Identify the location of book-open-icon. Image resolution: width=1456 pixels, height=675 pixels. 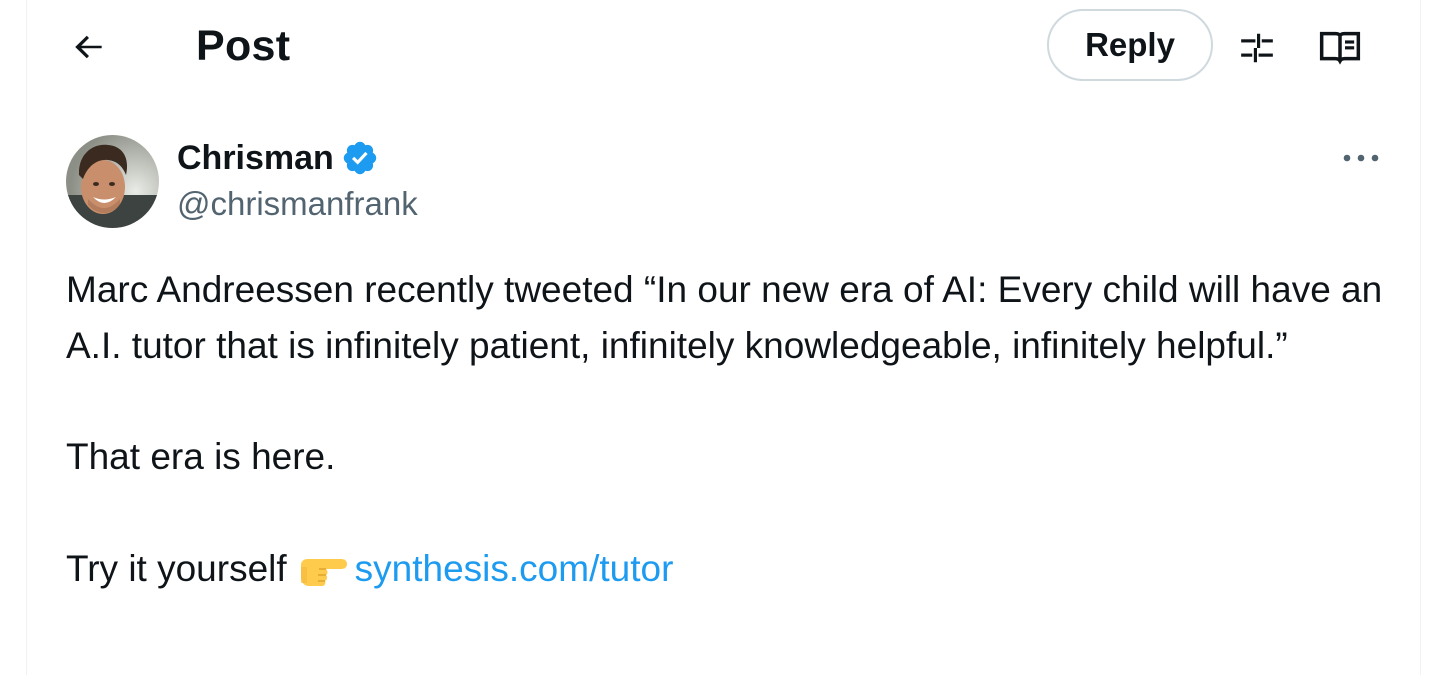
(1340, 48).